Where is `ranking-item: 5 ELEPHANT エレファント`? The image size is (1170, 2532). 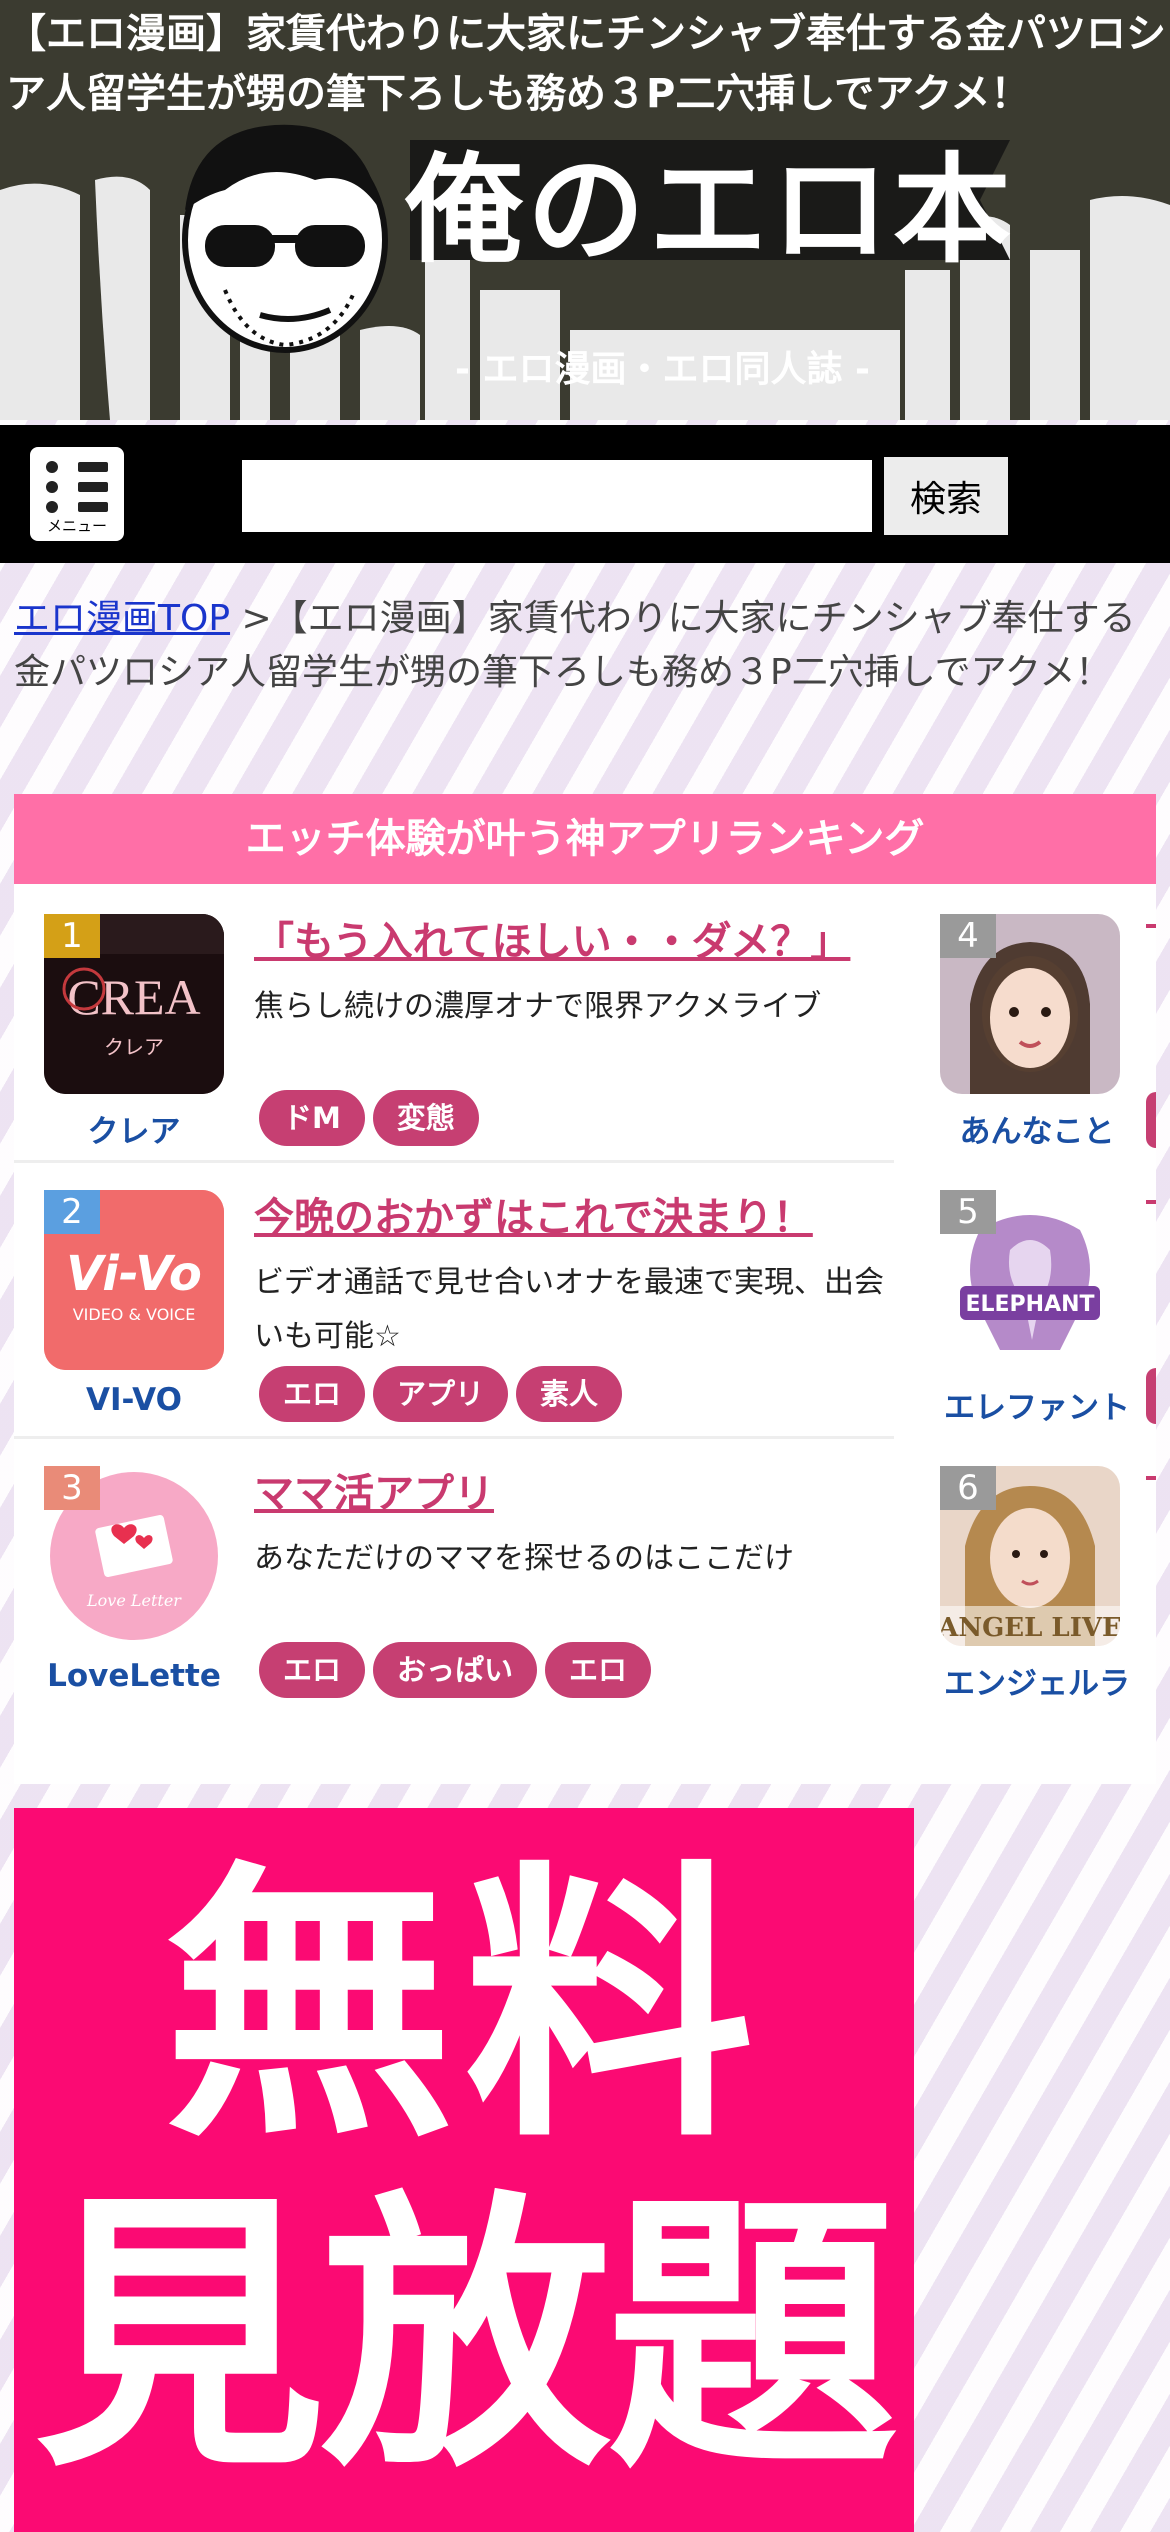
ranking-item: 5 ELEPHANT エレファント is located at coordinates (1037, 1298).